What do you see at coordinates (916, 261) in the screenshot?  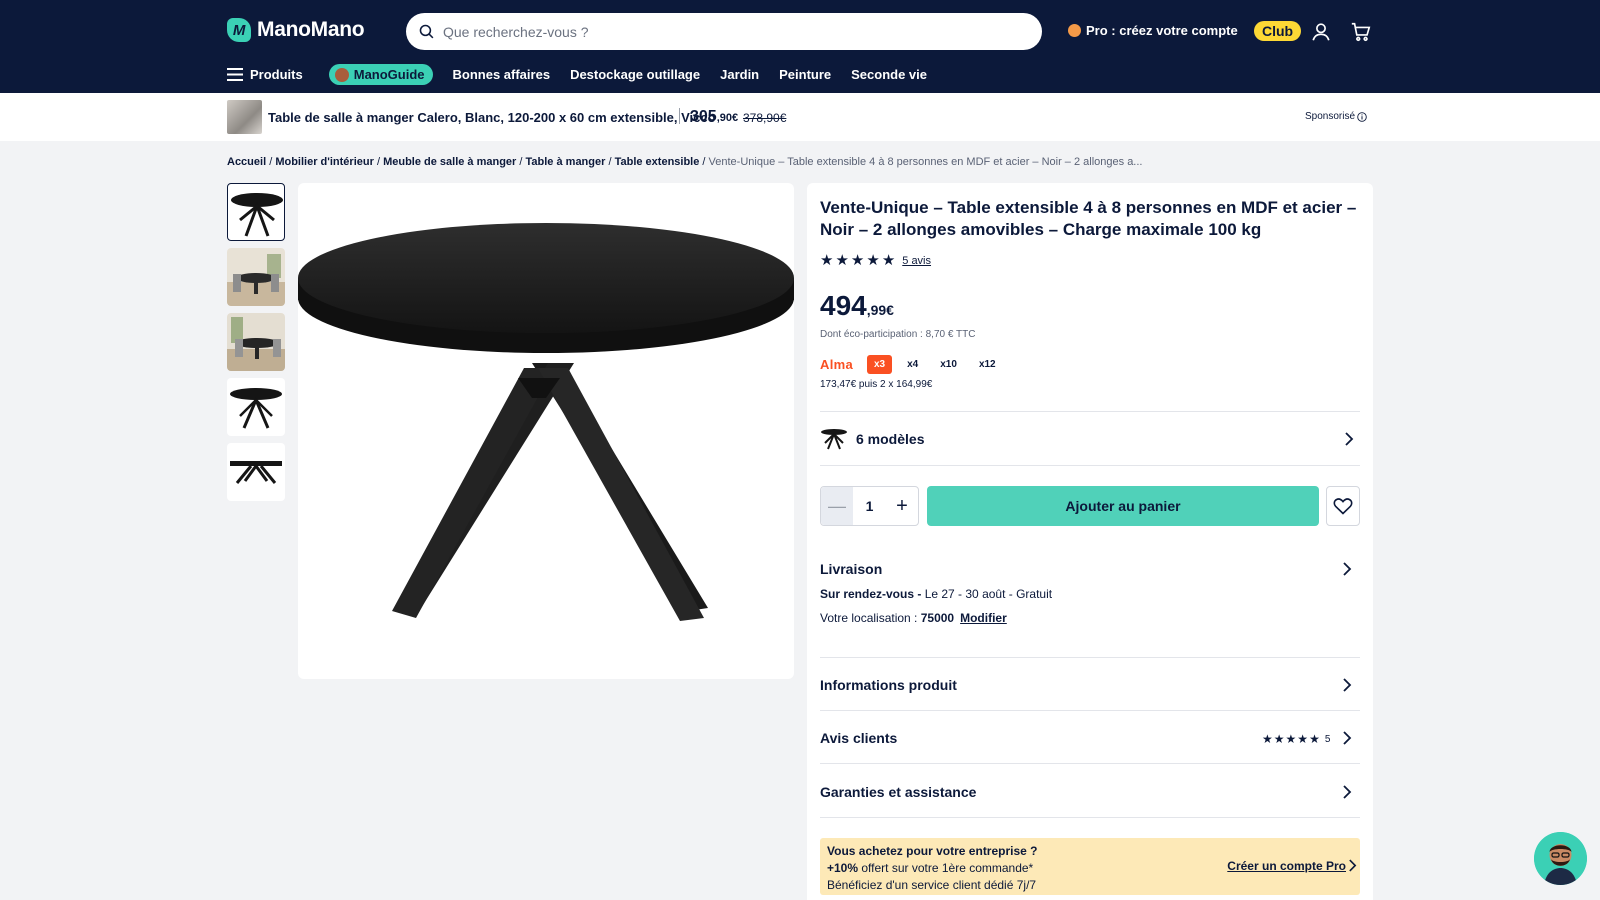 I see `reviews-link: 5 avis` at bounding box center [916, 261].